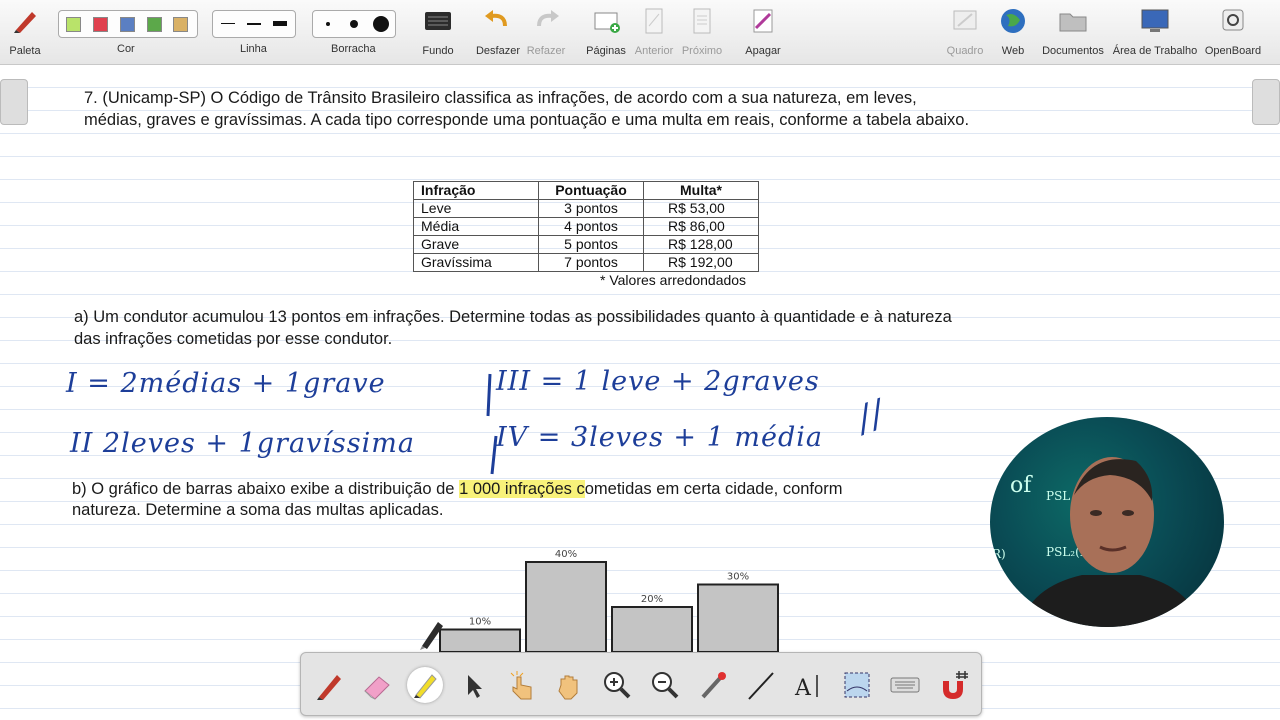 Image resolution: width=1280 pixels, height=720 pixels. Describe the element at coordinates (328, 24) in the screenshot. I see `eraser-small` at that location.